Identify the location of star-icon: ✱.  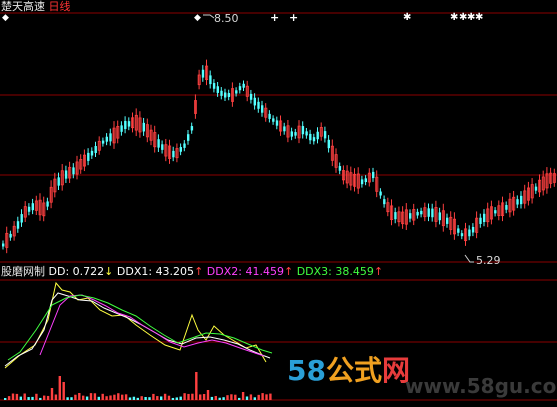
(479, 17).